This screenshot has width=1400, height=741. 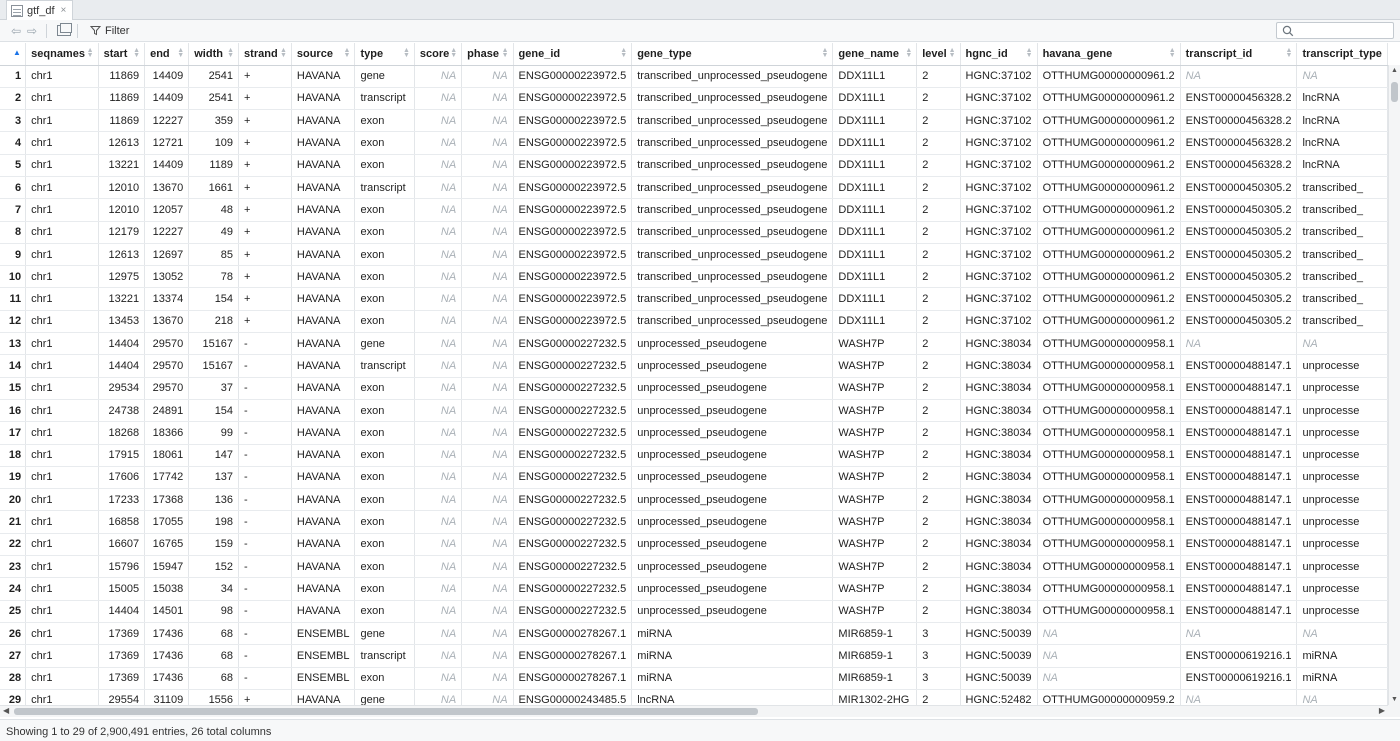 I want to click on cell-score: NA, so click(x=438, y=210).